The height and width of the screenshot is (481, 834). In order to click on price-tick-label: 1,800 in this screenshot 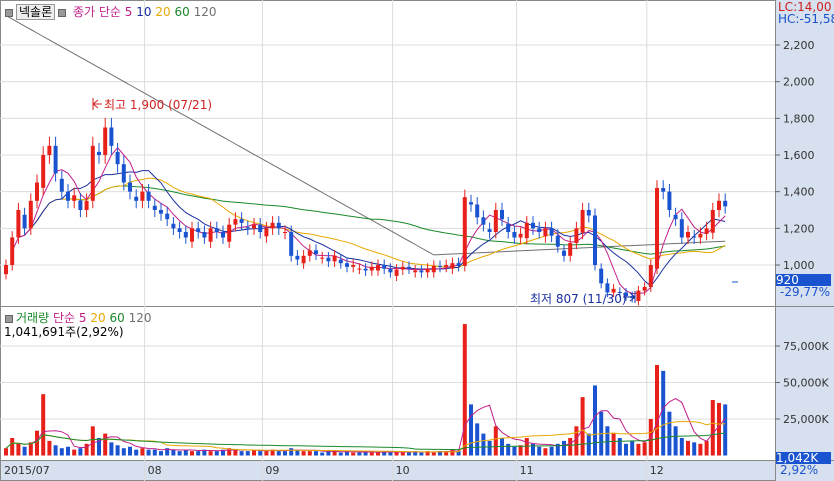, I will do `click(799, 118)`.